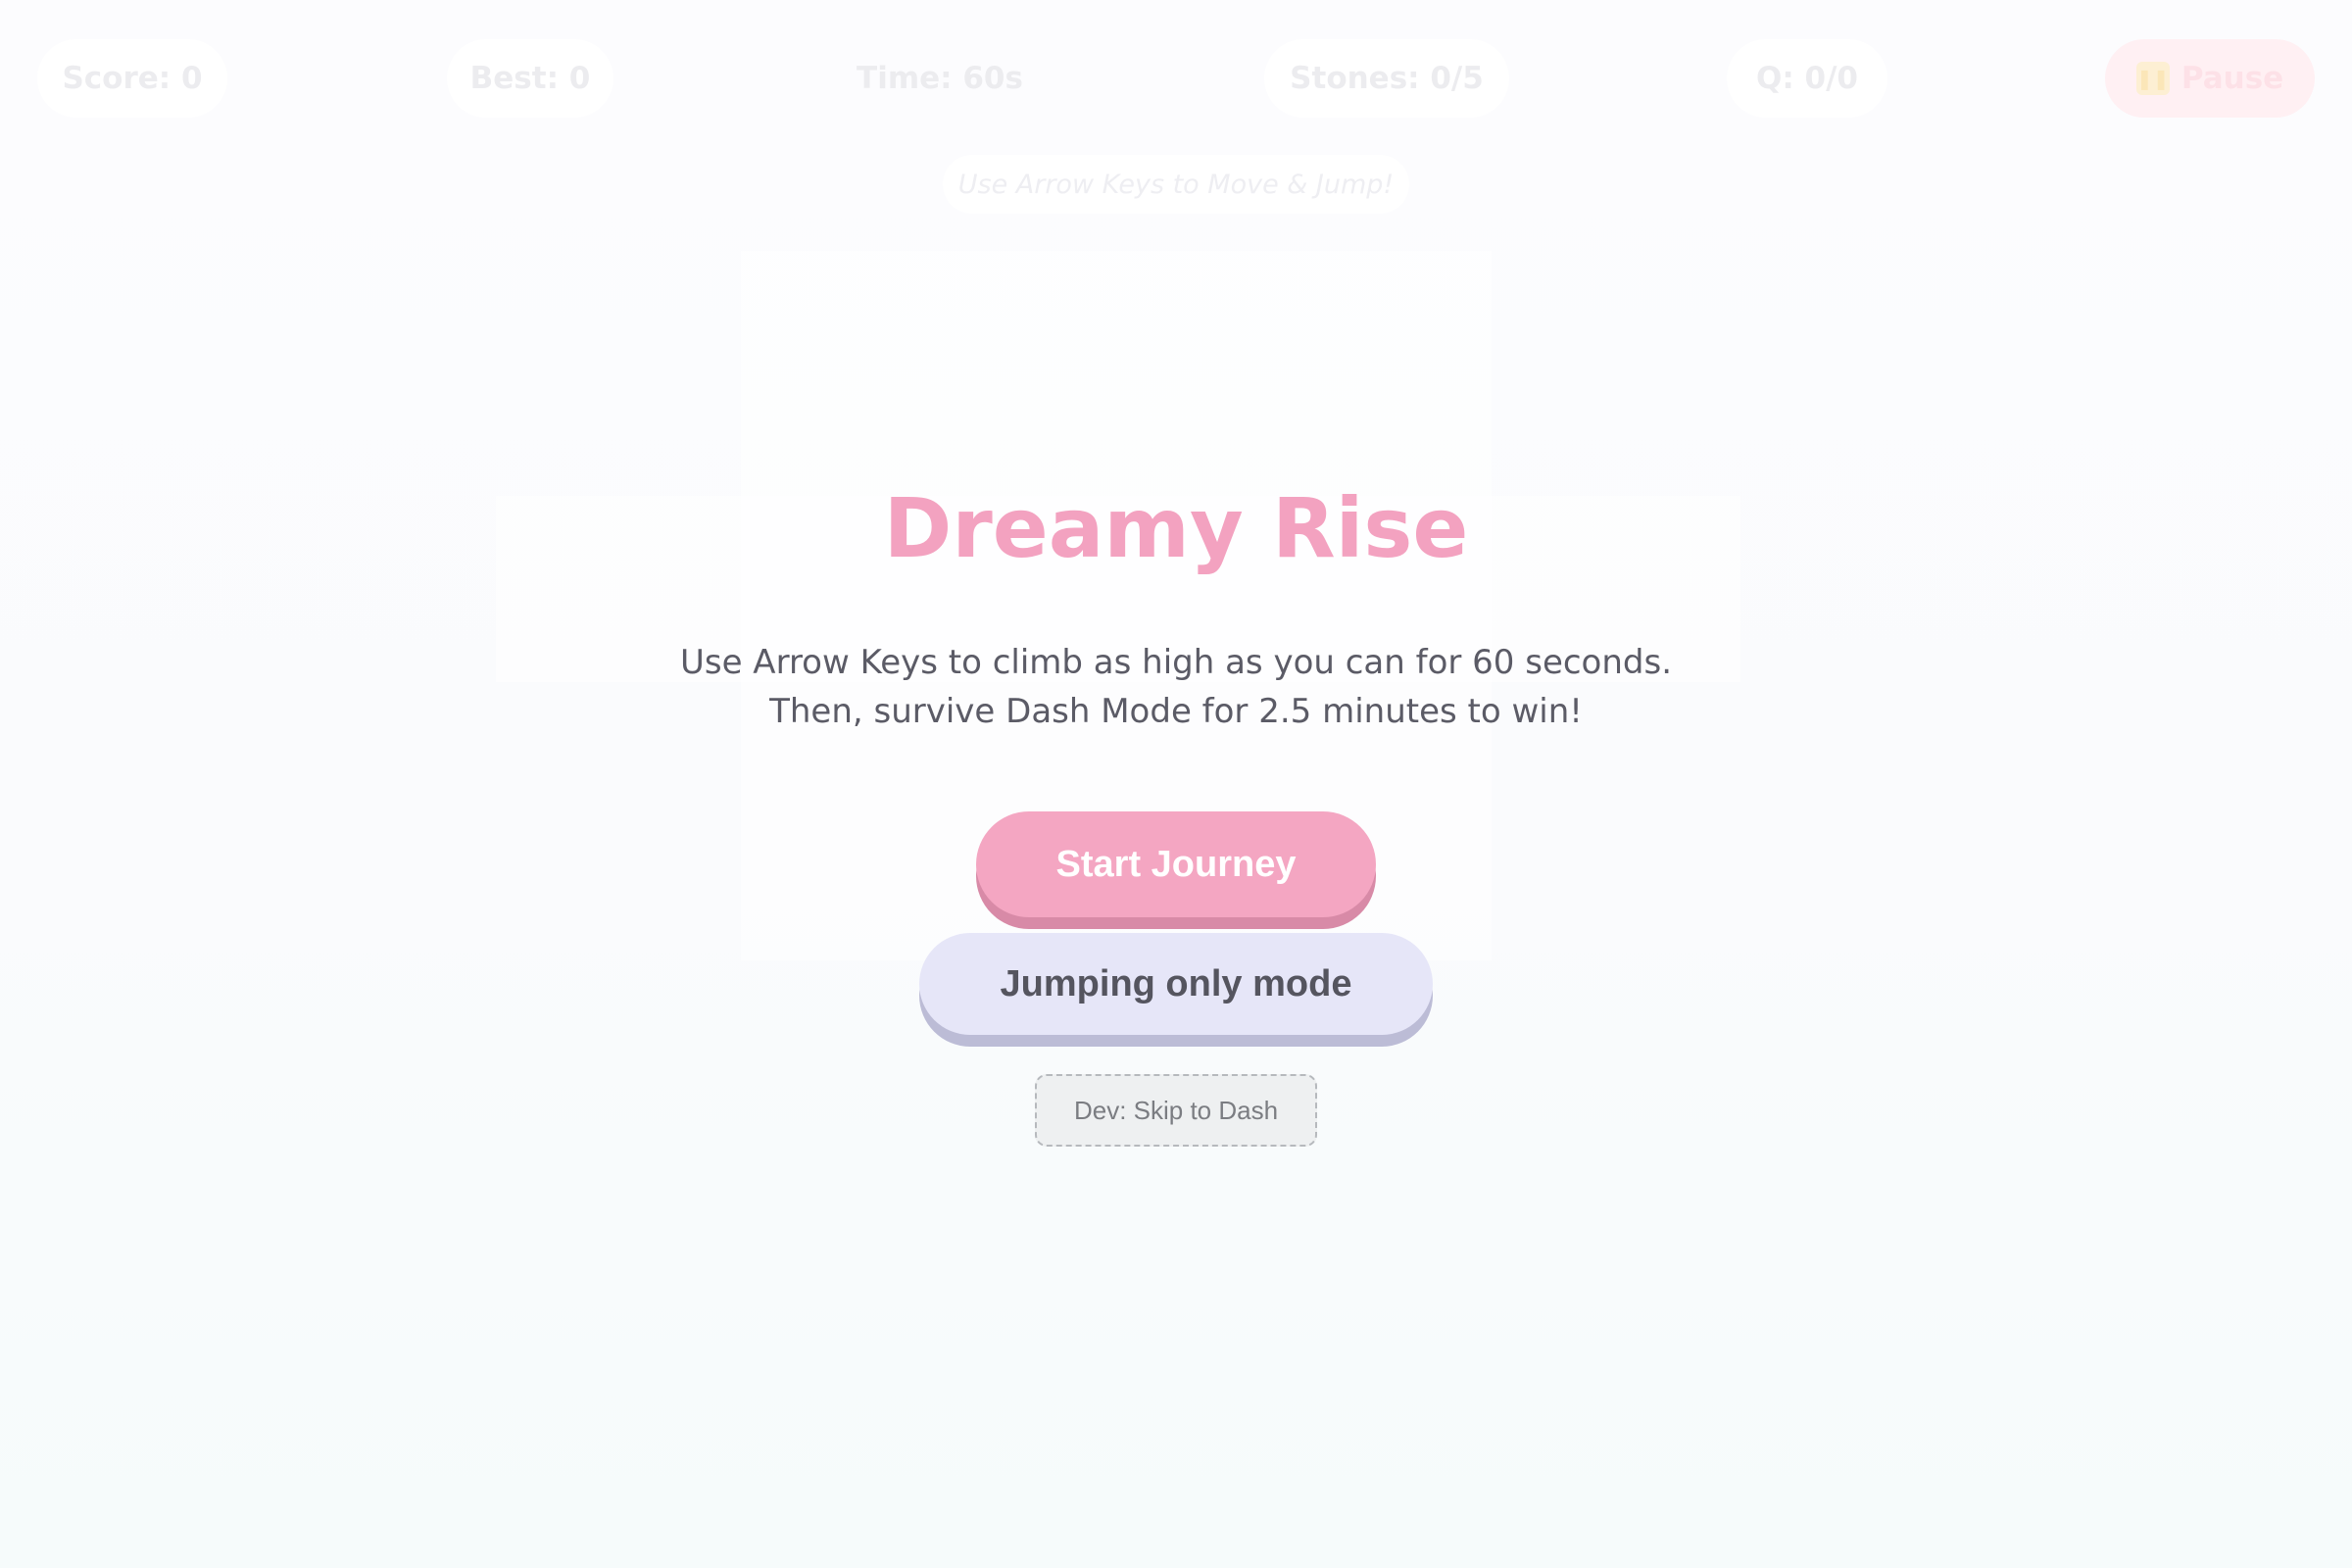 The image size is (2352, 1568). What do you see at coordinates (1386, 78) in the screenshot?
I see `stones-counter: Stones: 0/5` at bounding box center [1386, 78].